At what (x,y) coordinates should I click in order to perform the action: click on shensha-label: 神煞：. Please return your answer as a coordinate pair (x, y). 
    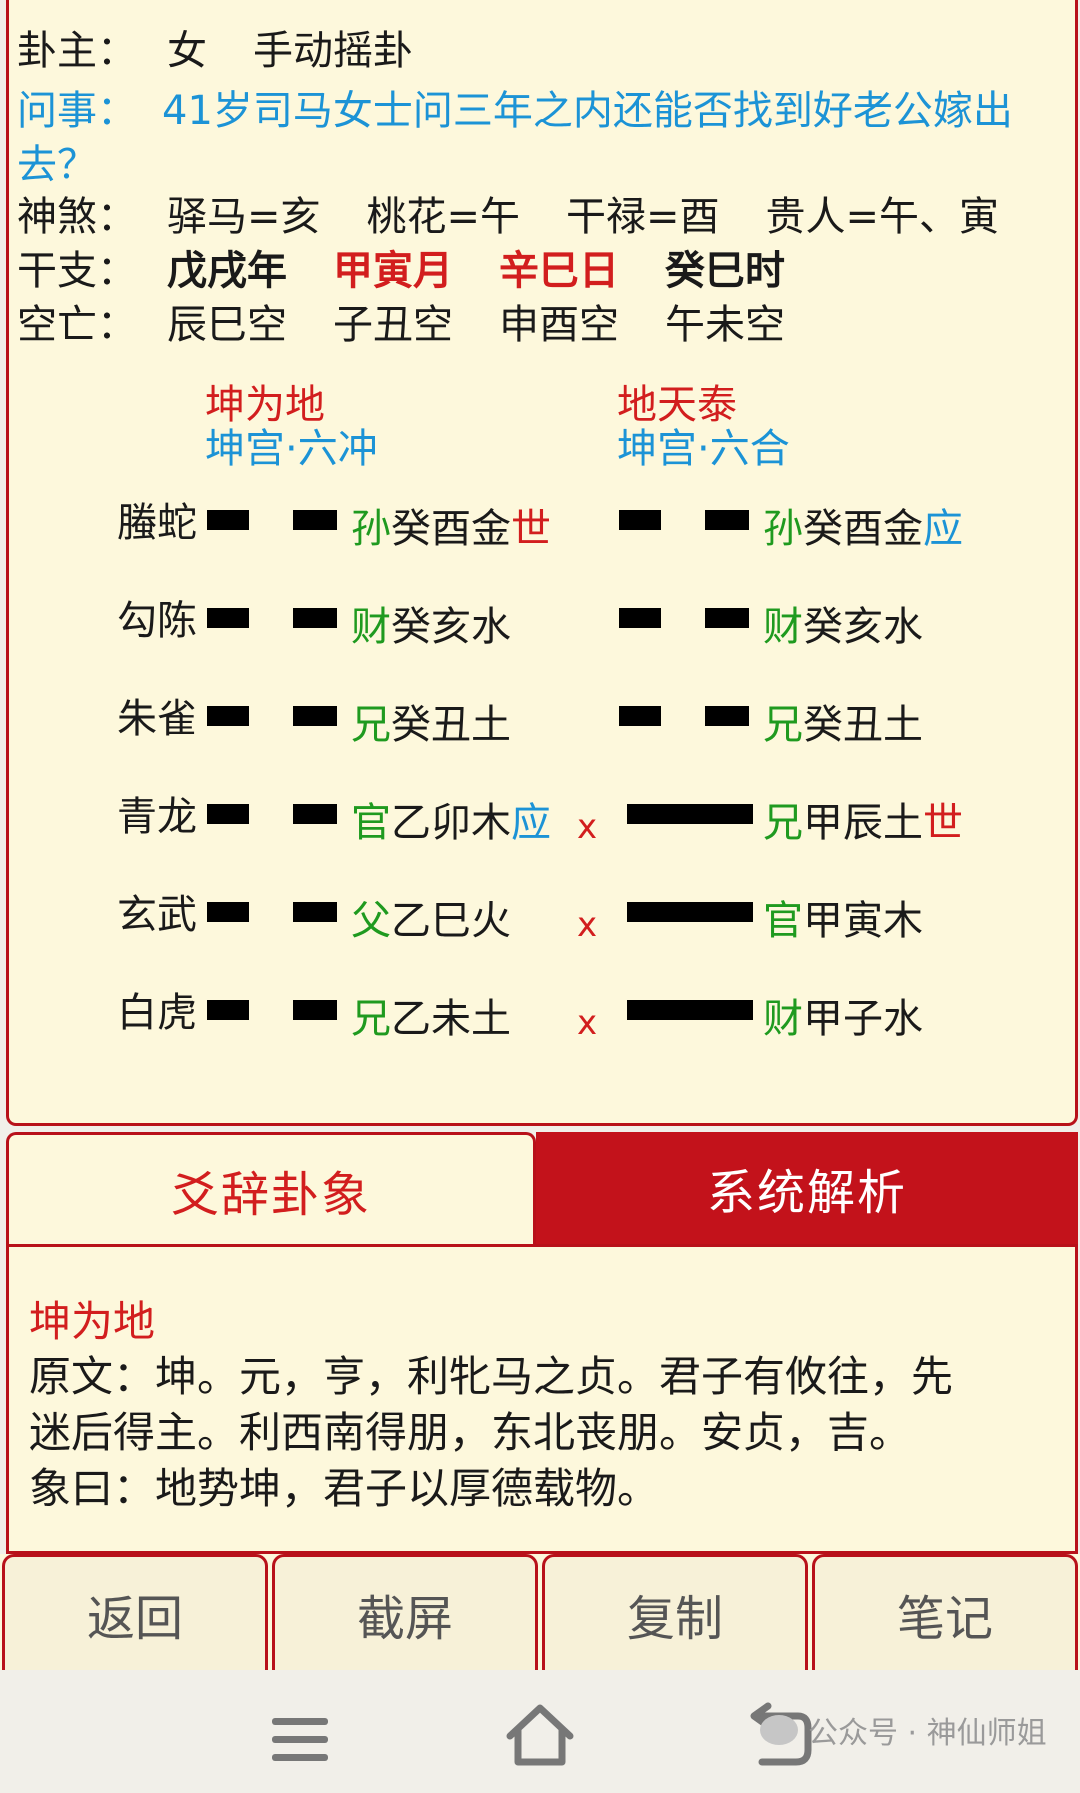
    Looking at the image, I should click on (77, 217).